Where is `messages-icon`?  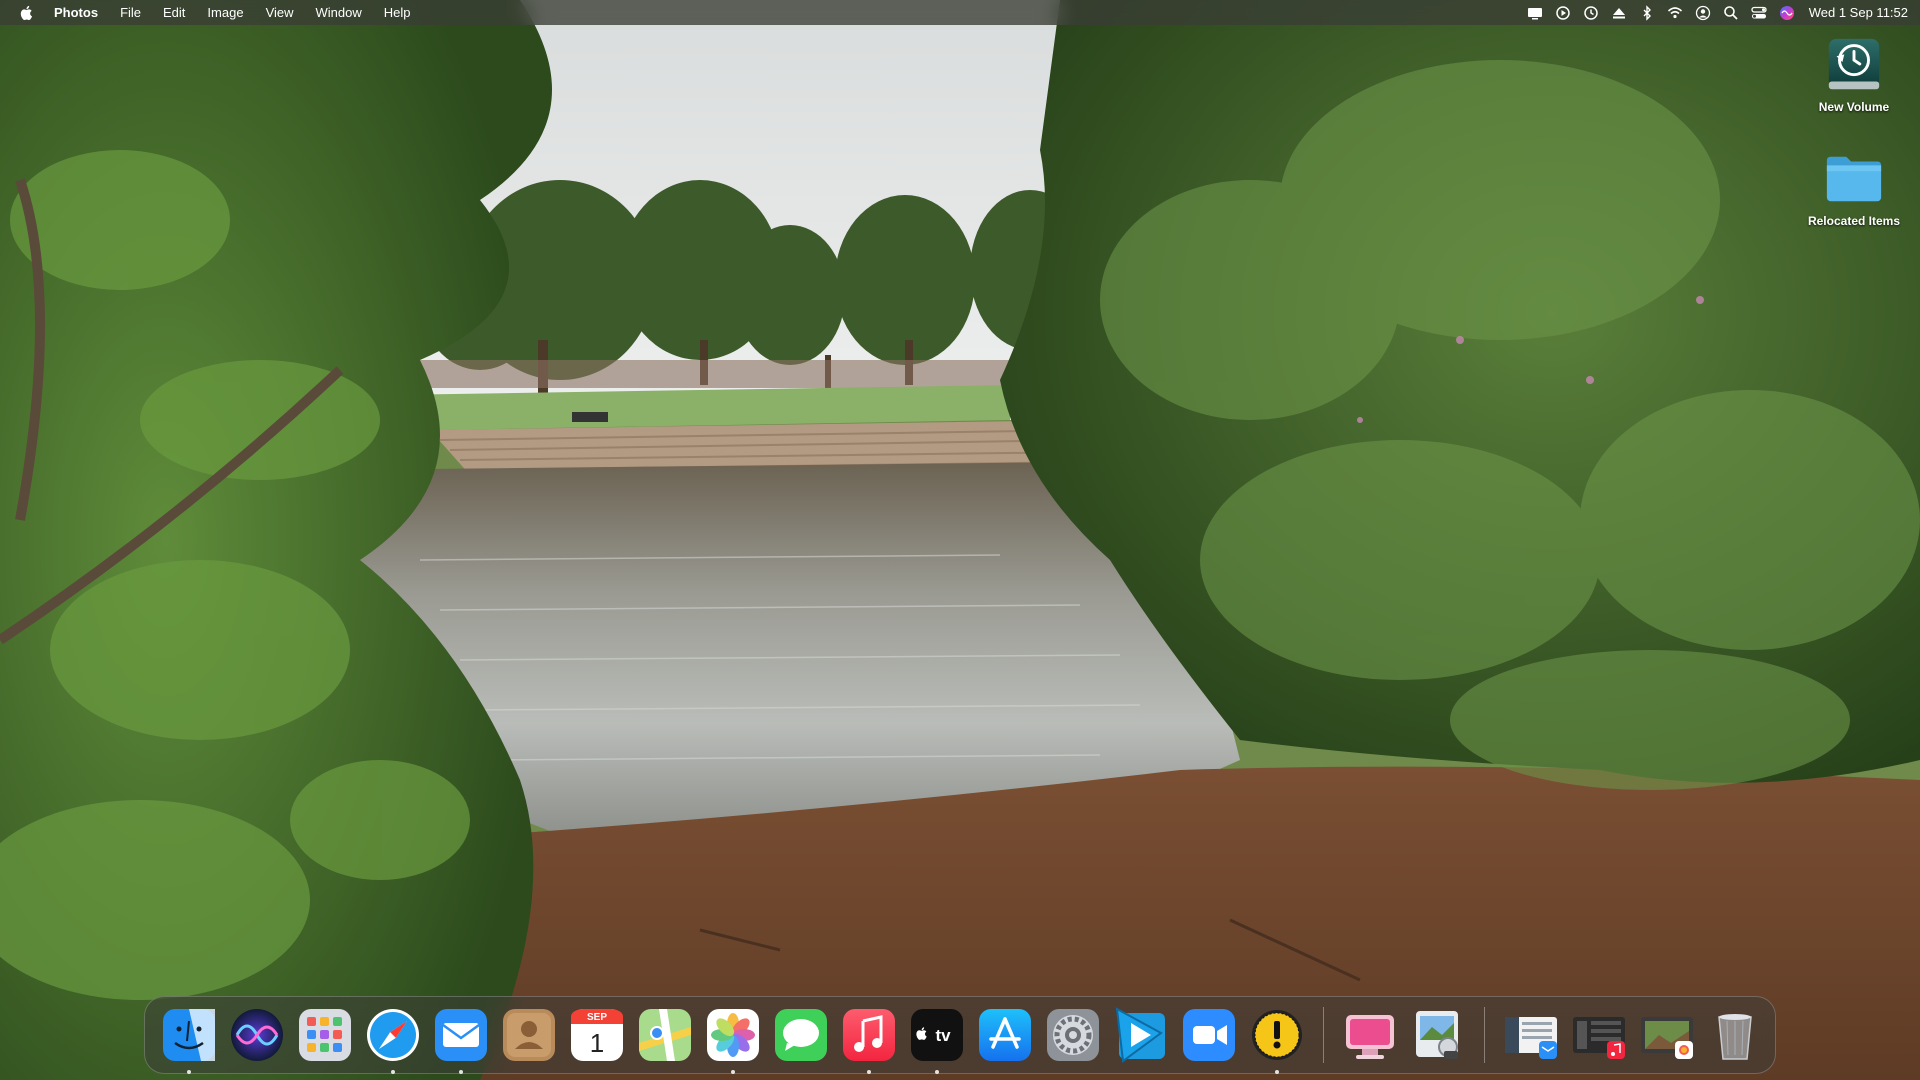 messages-icon is located at coordinates (801, 1035).